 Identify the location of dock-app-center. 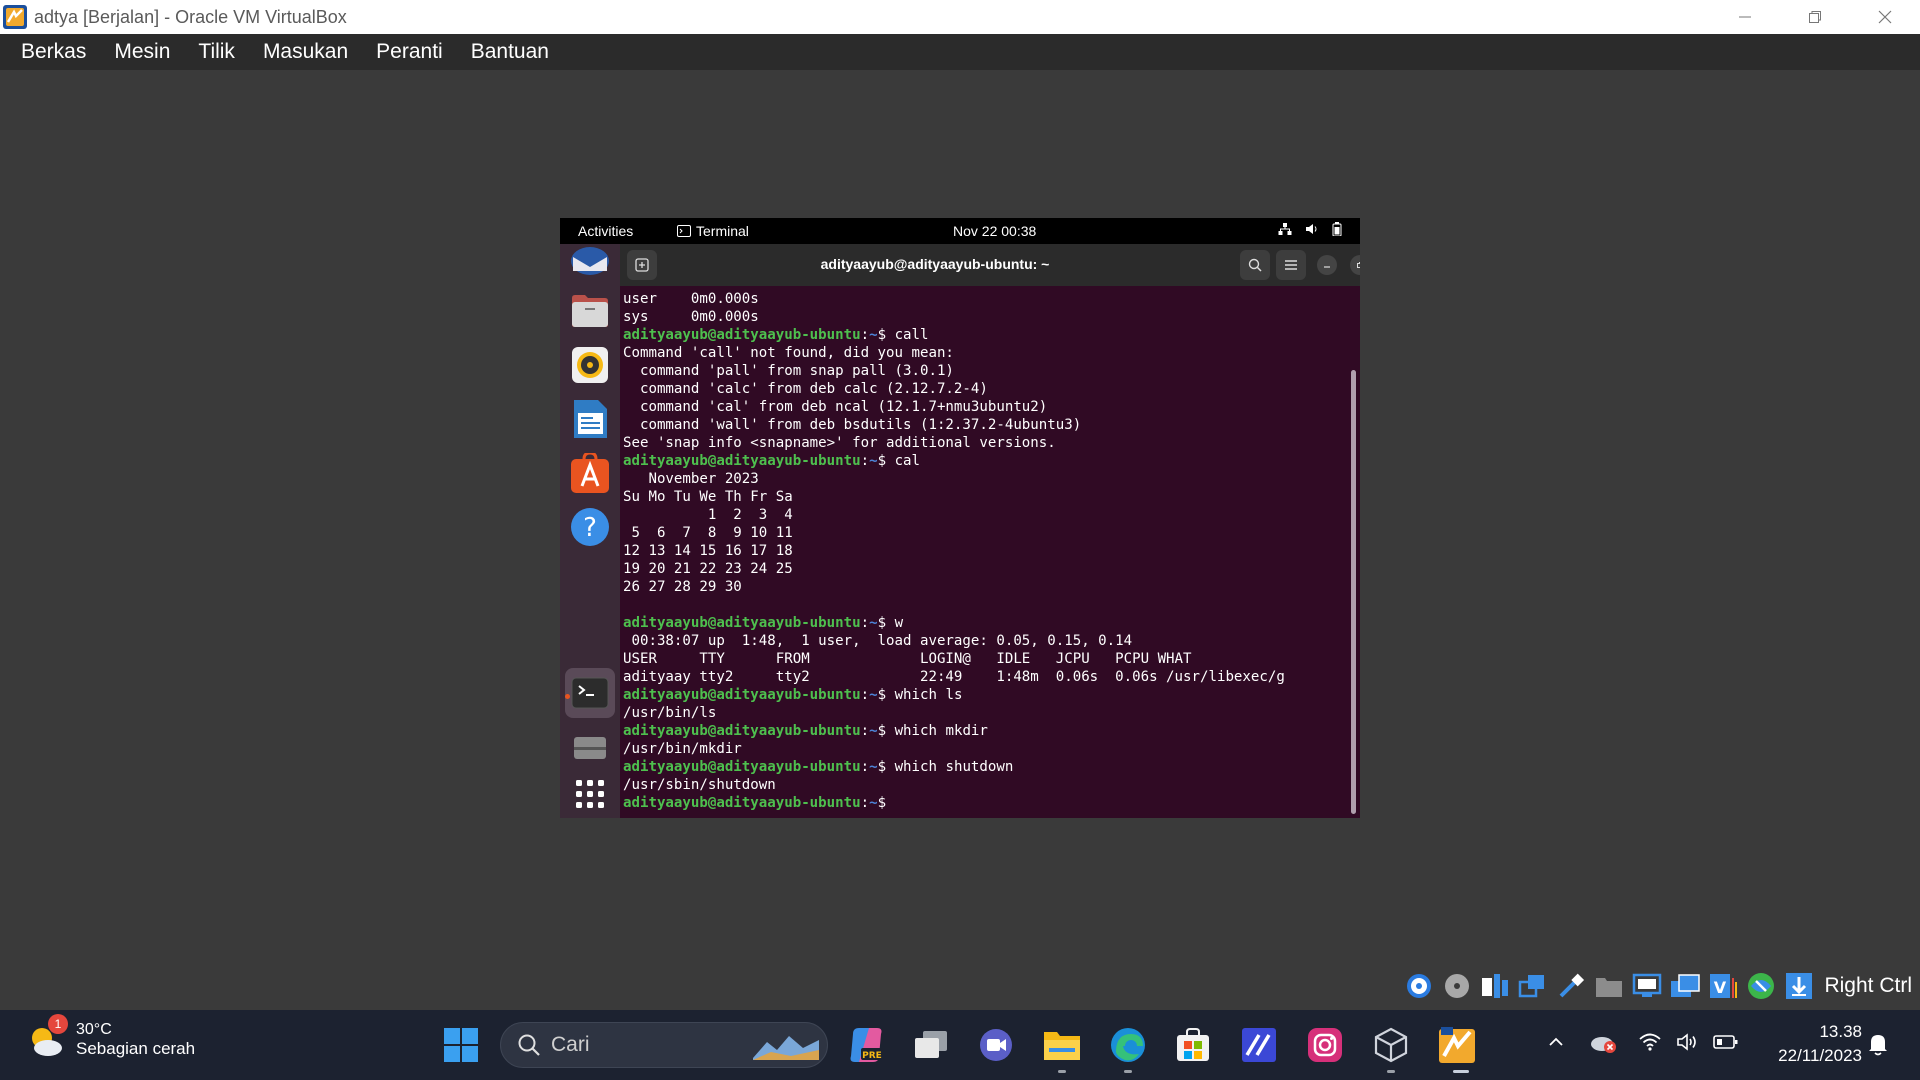
(590, 473).